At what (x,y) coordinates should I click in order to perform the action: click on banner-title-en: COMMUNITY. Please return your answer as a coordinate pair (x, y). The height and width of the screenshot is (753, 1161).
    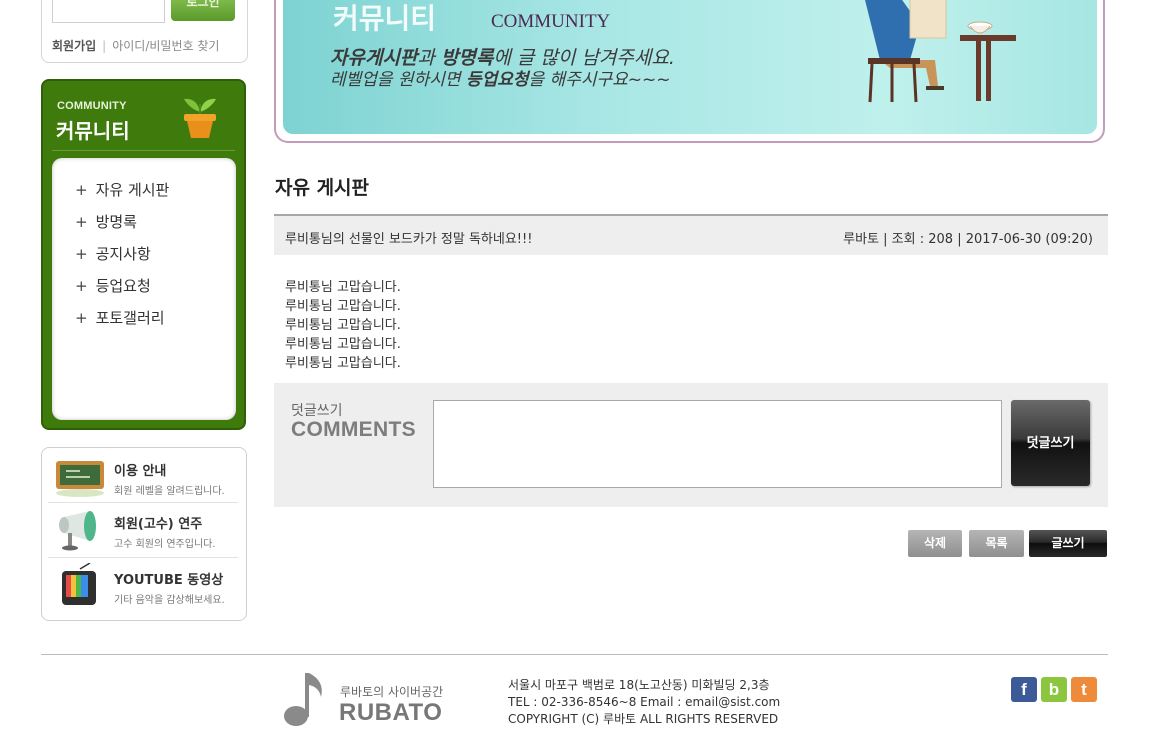
    Looking at the image, I should click on (551, 21).